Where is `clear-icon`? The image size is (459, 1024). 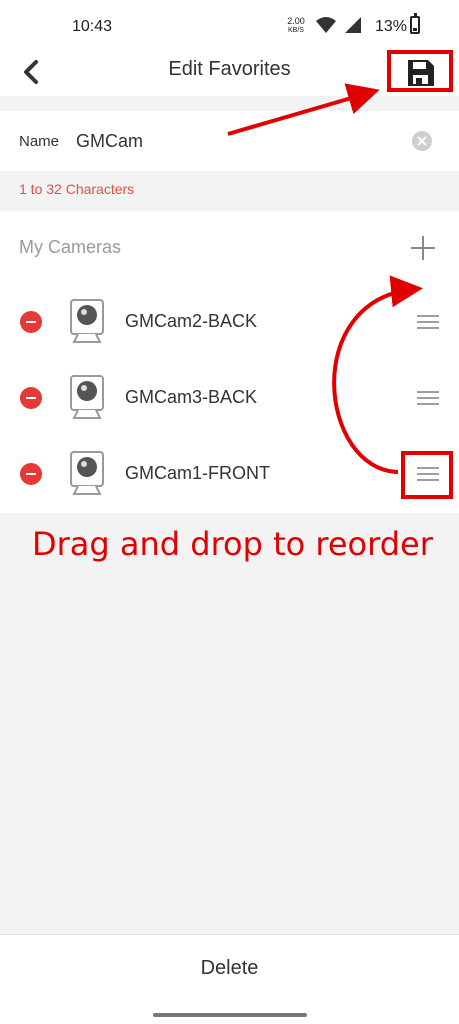
clear-icon is located at coordinates (422, 141).